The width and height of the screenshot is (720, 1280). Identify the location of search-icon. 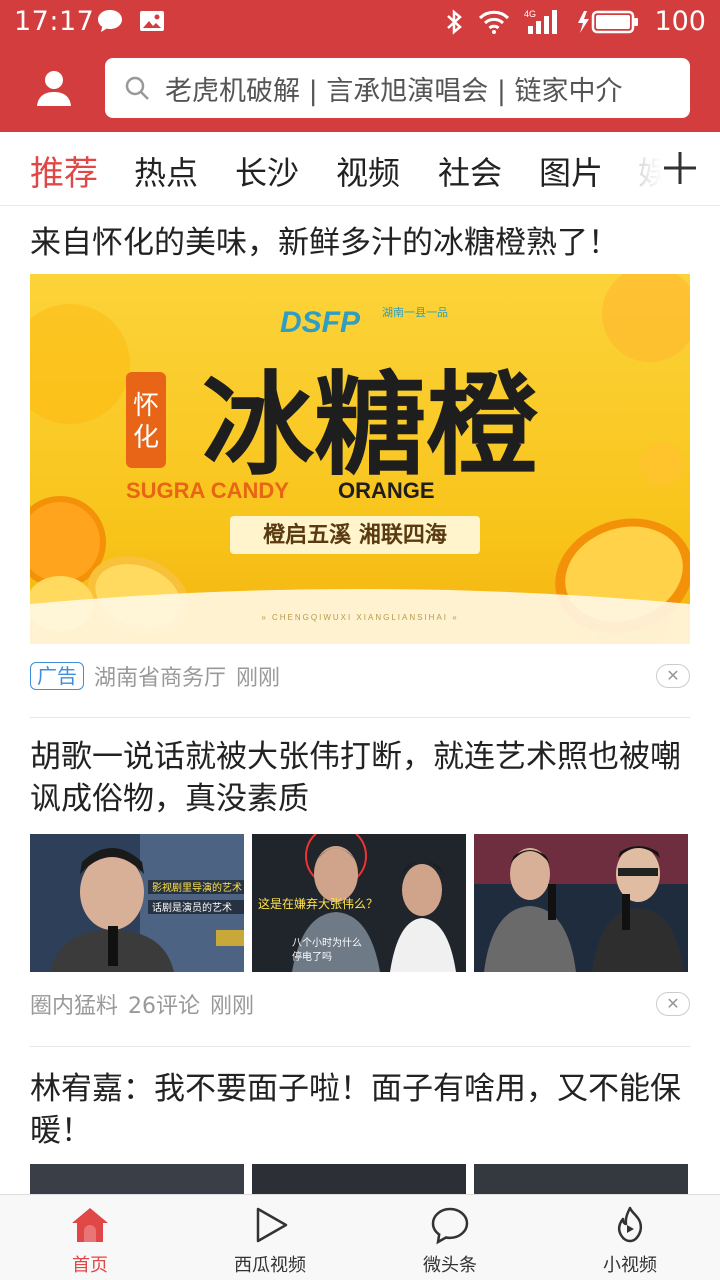
(137, 88).